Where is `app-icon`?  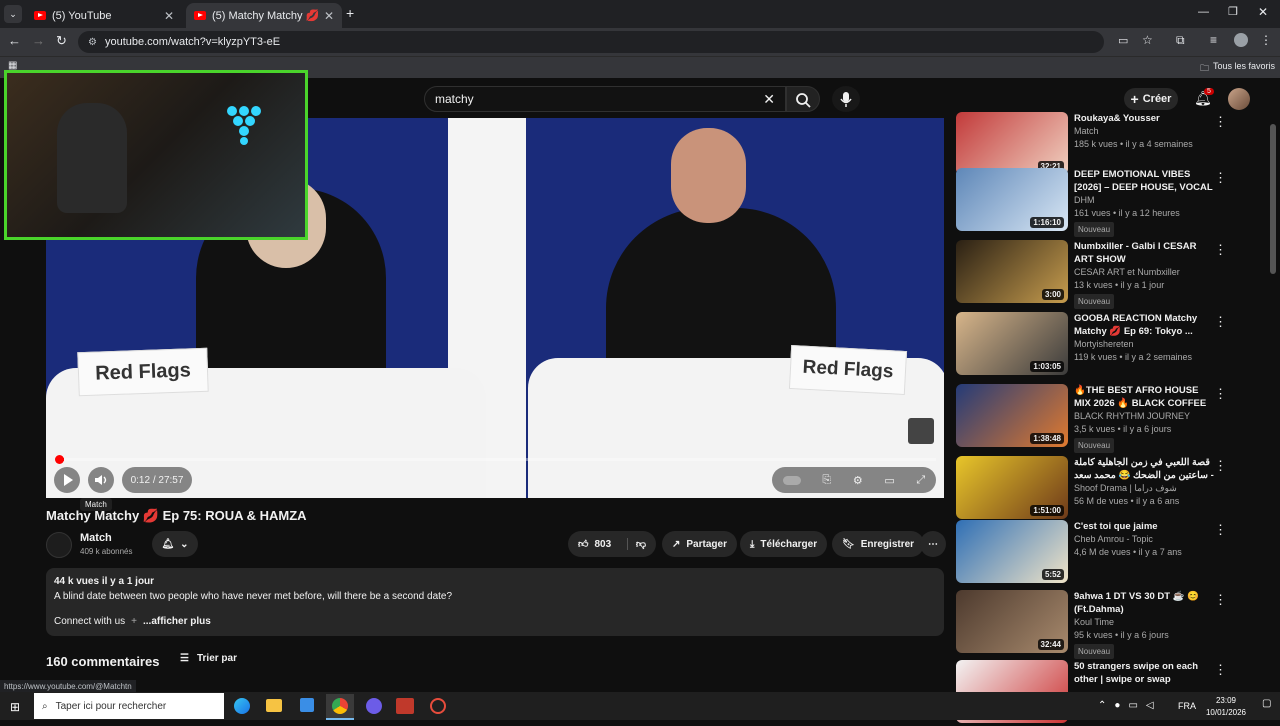
app-icon is located at coordinates (405, 706).